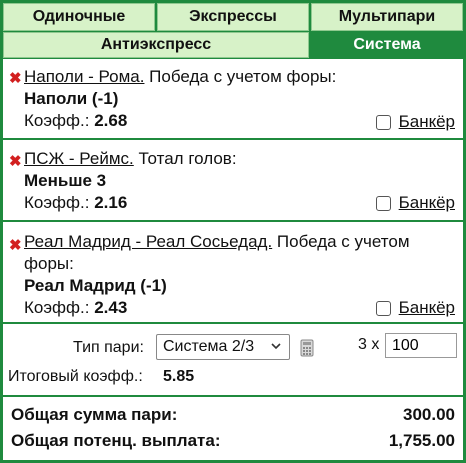 This screenshot has height=463, width=466. Describe the element at coordinates (421, 345) in the screenshot. I see `stake-input` at that location.